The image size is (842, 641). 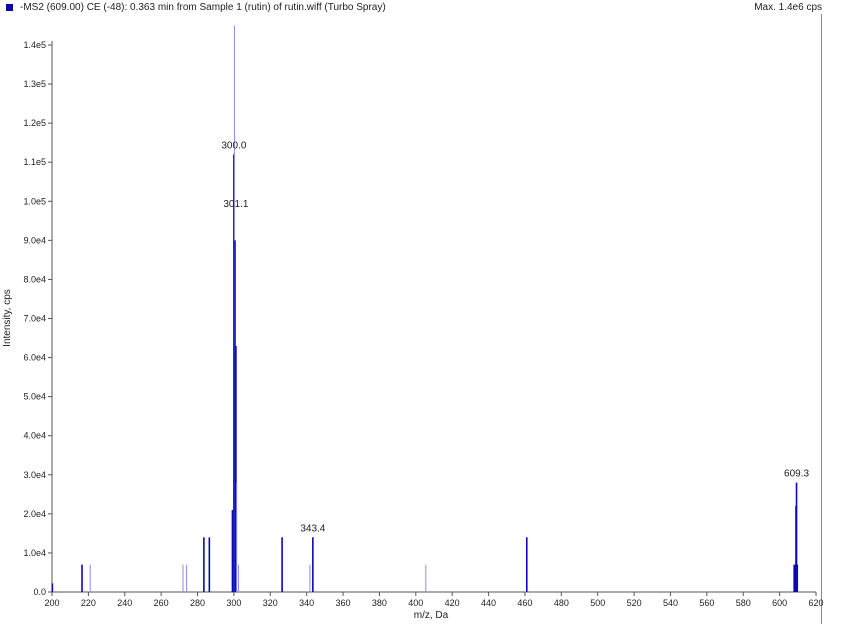 What do you see at coordinates (34, 84) in the screenshot?
I see `y-tick-label: 1.3e5` at bounding box center [34, 84].